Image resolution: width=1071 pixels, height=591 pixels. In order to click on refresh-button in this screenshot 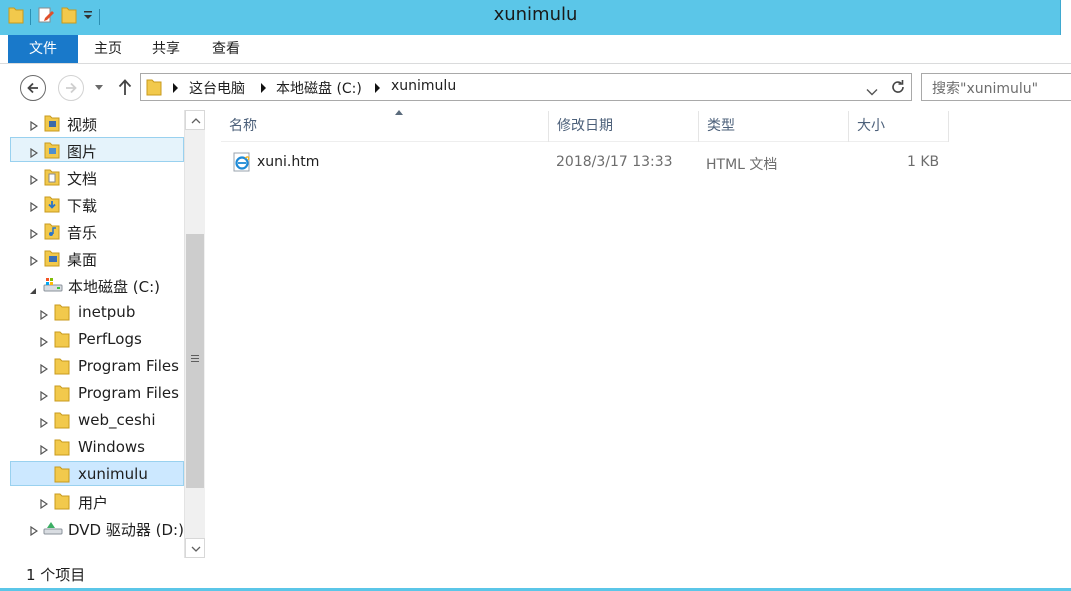, I will do `click(898, 89)`.